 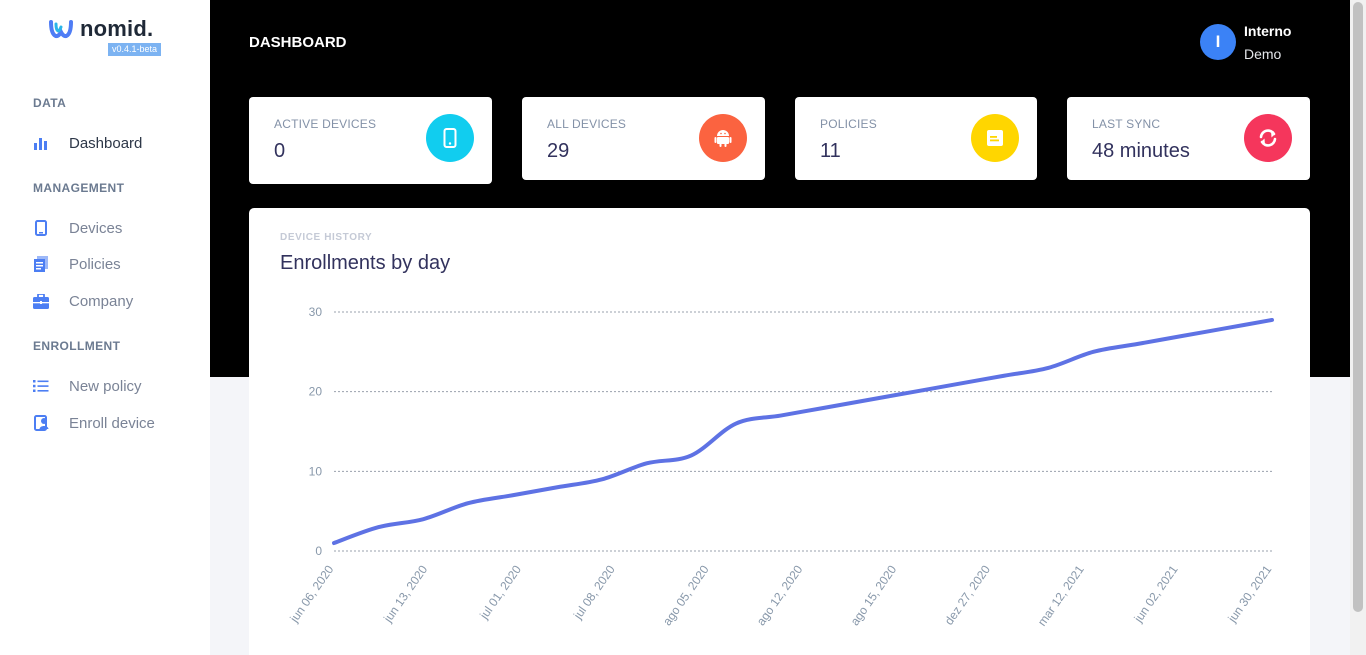 I want to click on sidebar-item-policies: Policies, so click(x=77, y=264).